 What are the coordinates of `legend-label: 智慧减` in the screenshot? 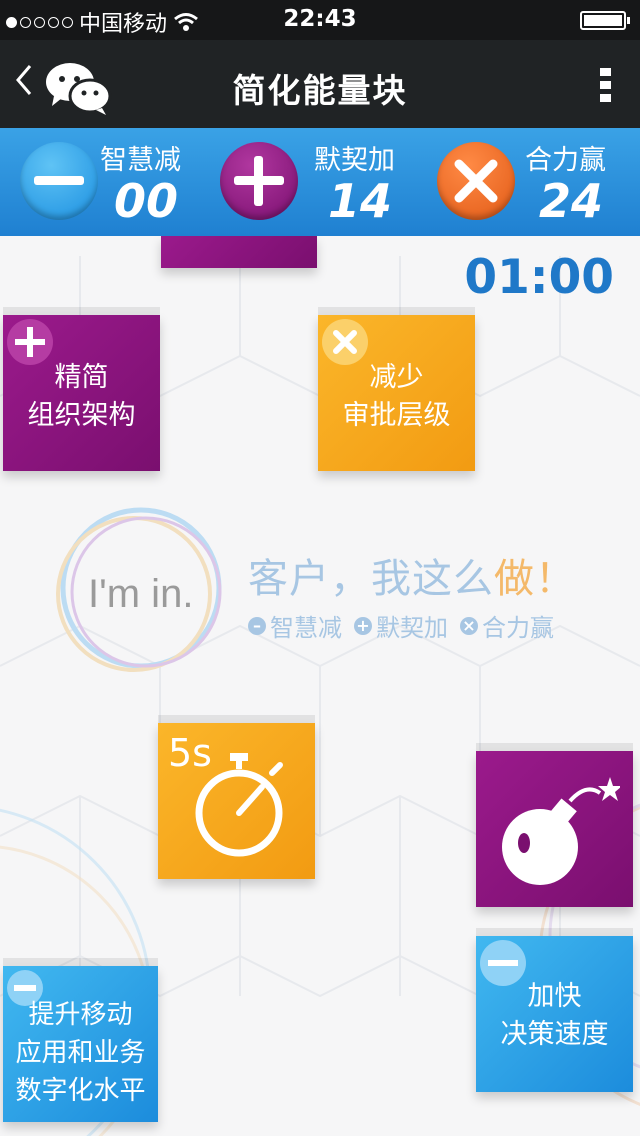 It's located at (306, 628).